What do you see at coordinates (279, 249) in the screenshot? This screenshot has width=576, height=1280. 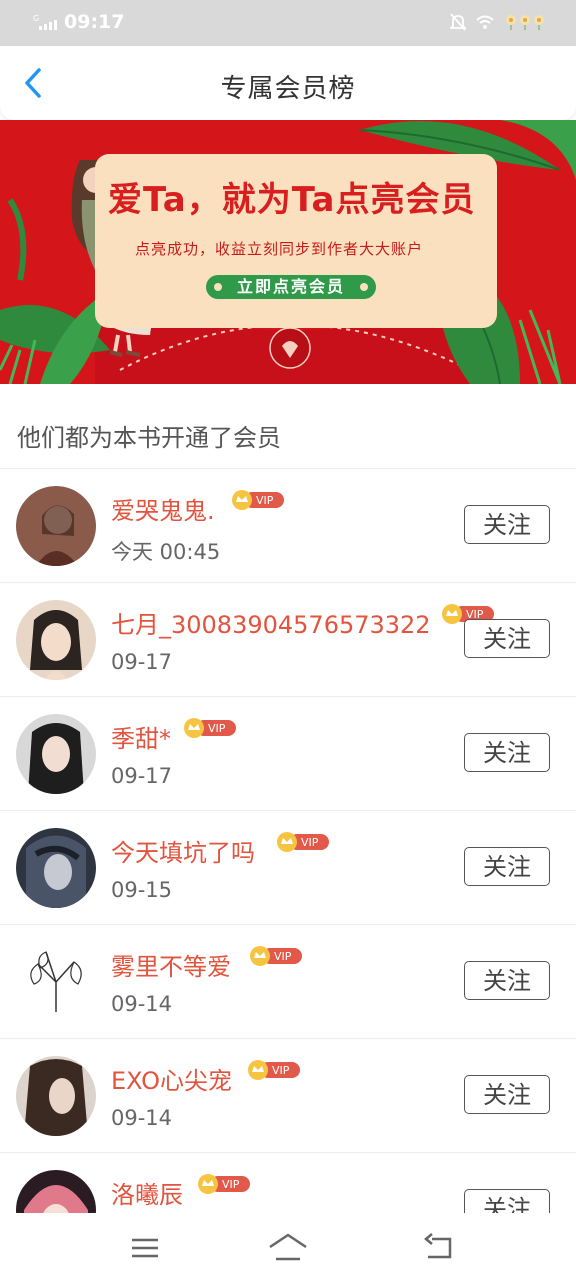 I see `banner-subline: 点亮成功，收益立刻同步到作者大大账户` at bounding box center [279, 249].